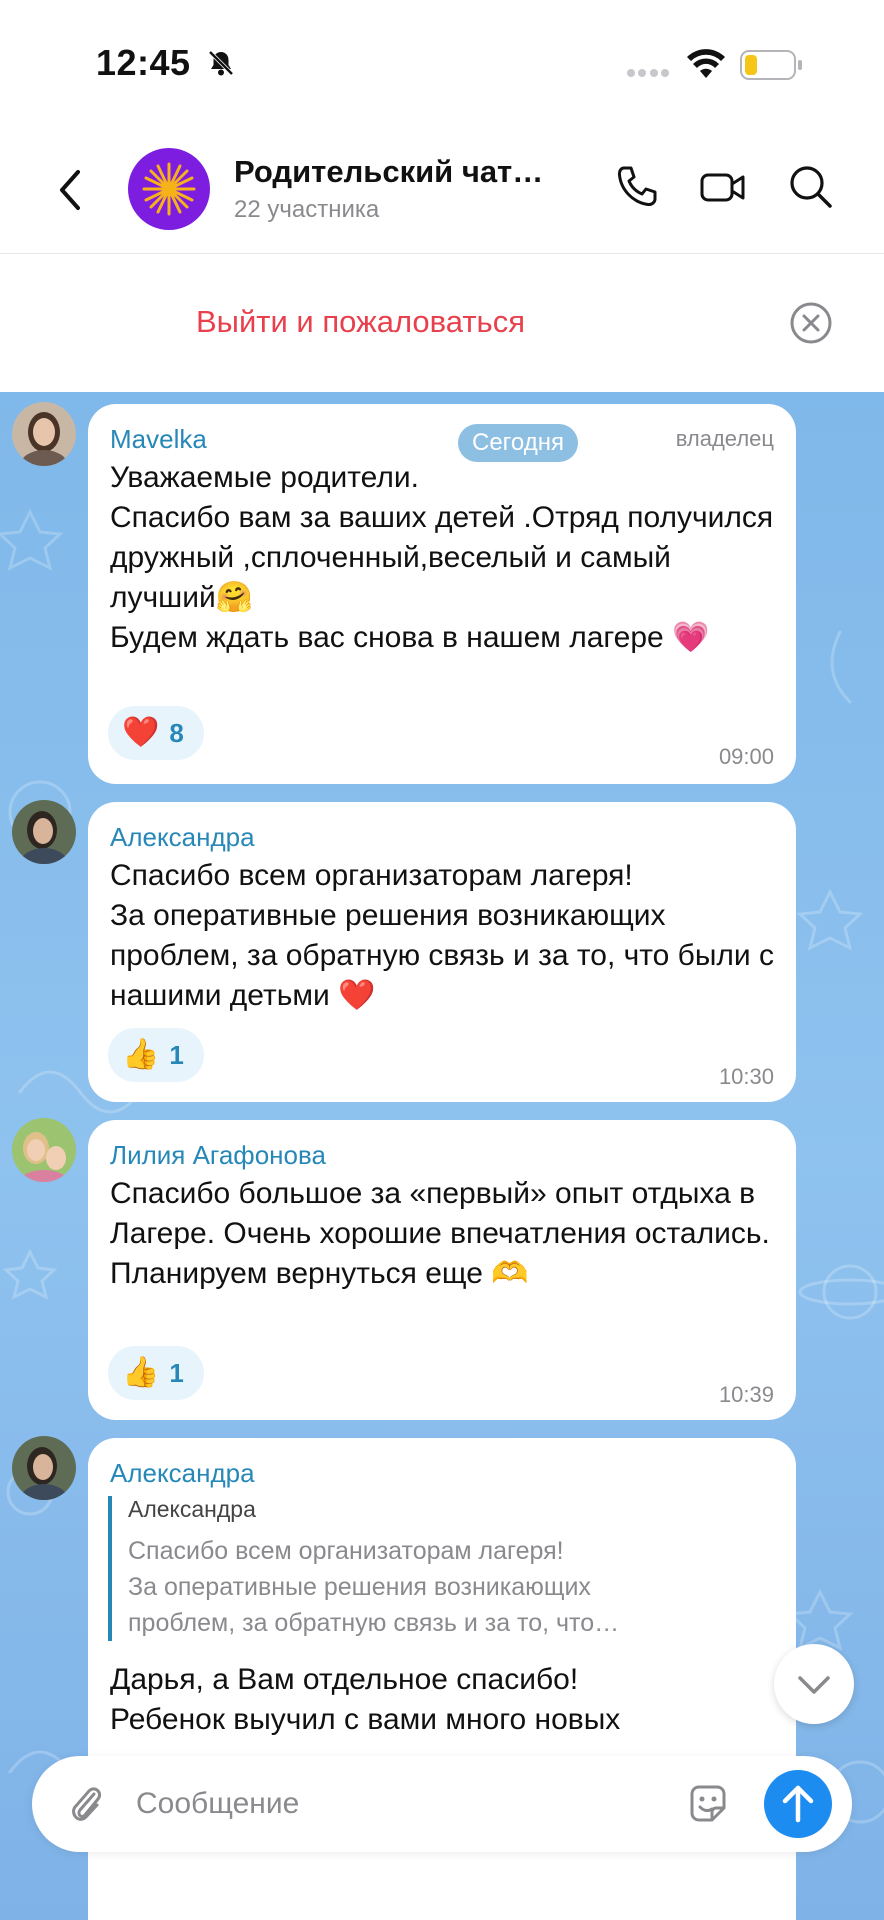 This screenshot has height=1920, width=884. Describe the element at coordinates (637, 187) in the screenshot. I see `phone-icon` at that location.